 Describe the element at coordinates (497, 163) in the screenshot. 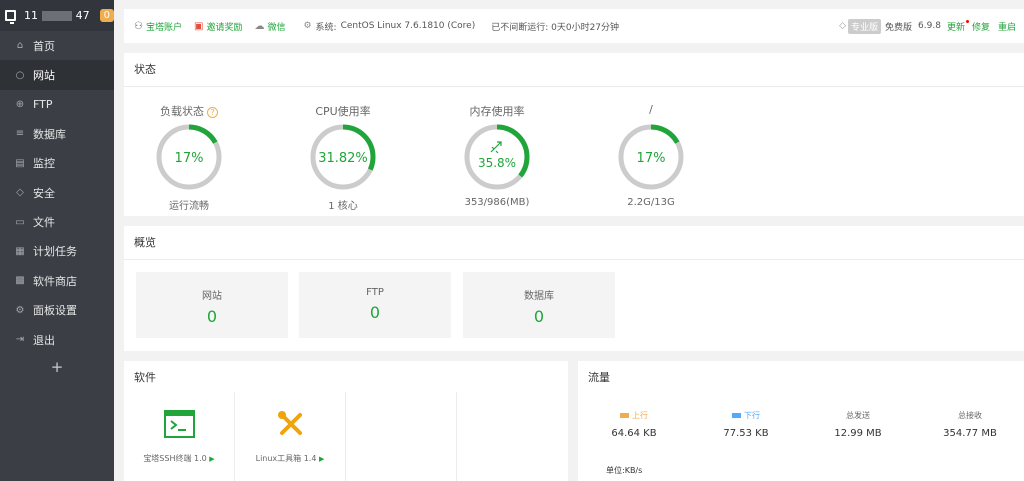

I see `gauge-value: 35.8%` at that location.